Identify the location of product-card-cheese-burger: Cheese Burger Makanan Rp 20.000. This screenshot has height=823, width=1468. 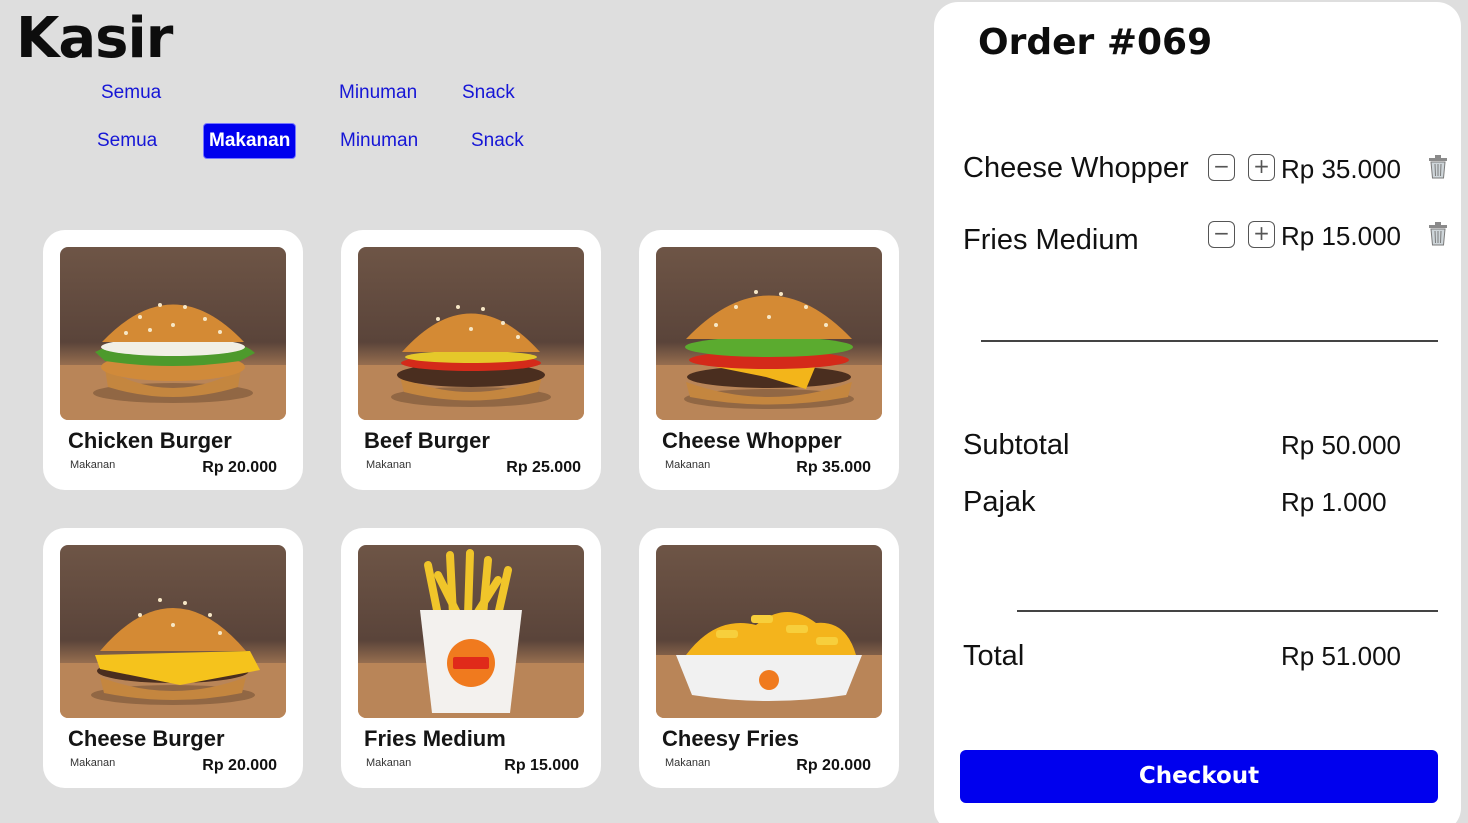
(173, 658).